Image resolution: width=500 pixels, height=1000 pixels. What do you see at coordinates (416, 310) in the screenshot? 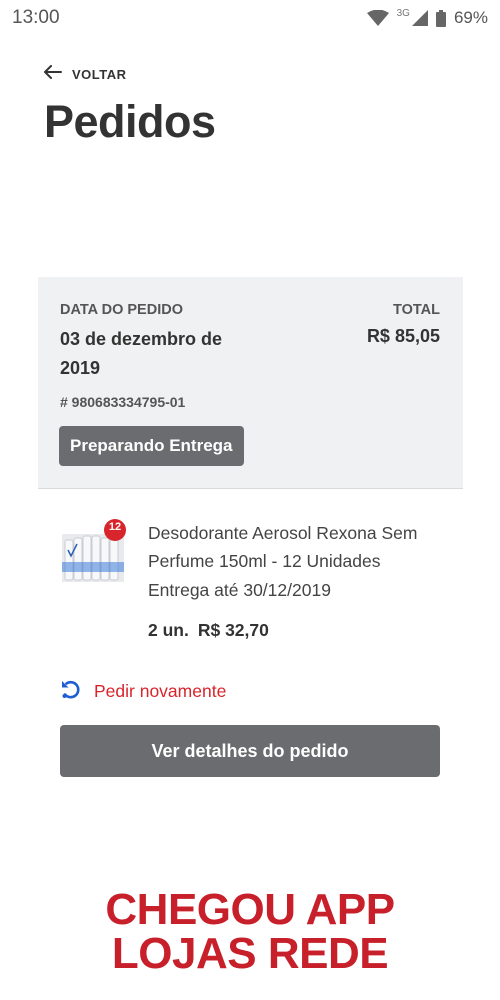
I see `order-total-label: TOTAL` at bounding box center [416, 310].